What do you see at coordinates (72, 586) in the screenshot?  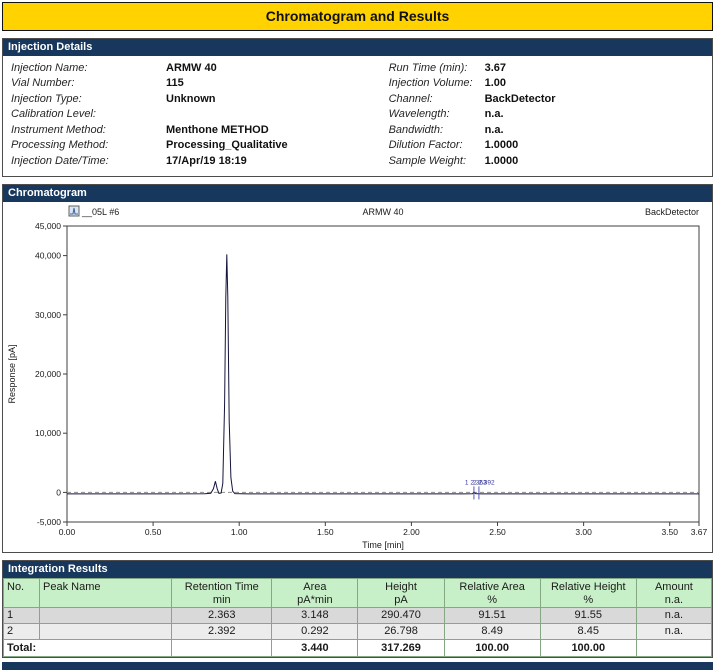 I see `column-name: Peak Name` at bounding box center [72, 586].